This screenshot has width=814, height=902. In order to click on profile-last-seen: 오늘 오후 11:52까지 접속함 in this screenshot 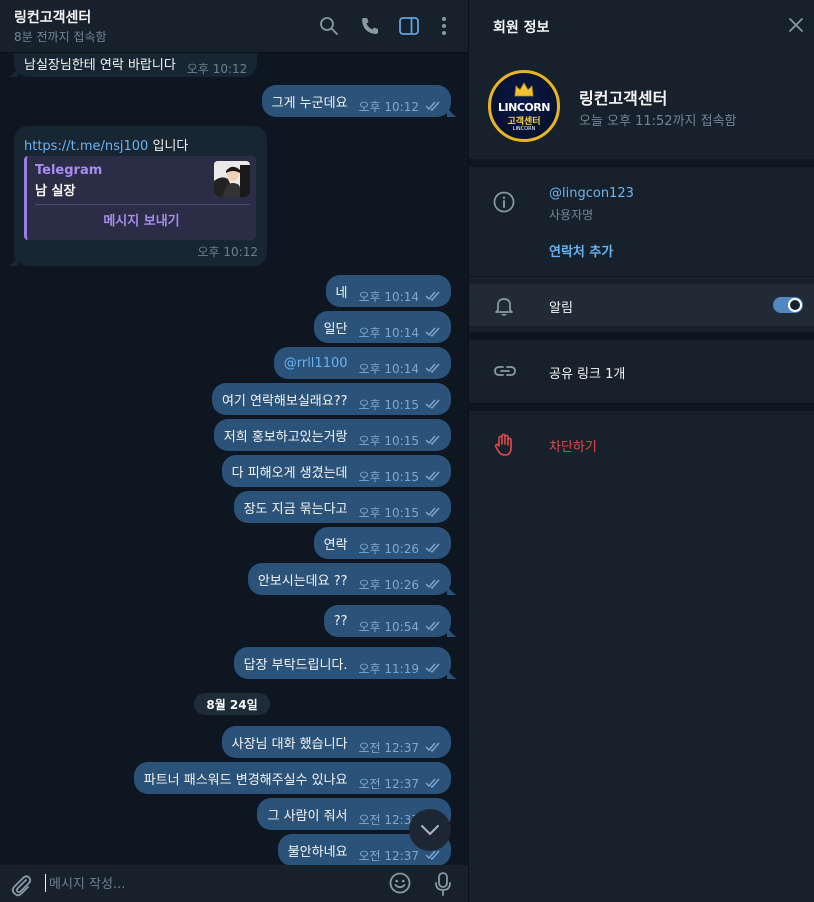, I will do `click(658, 121)`.